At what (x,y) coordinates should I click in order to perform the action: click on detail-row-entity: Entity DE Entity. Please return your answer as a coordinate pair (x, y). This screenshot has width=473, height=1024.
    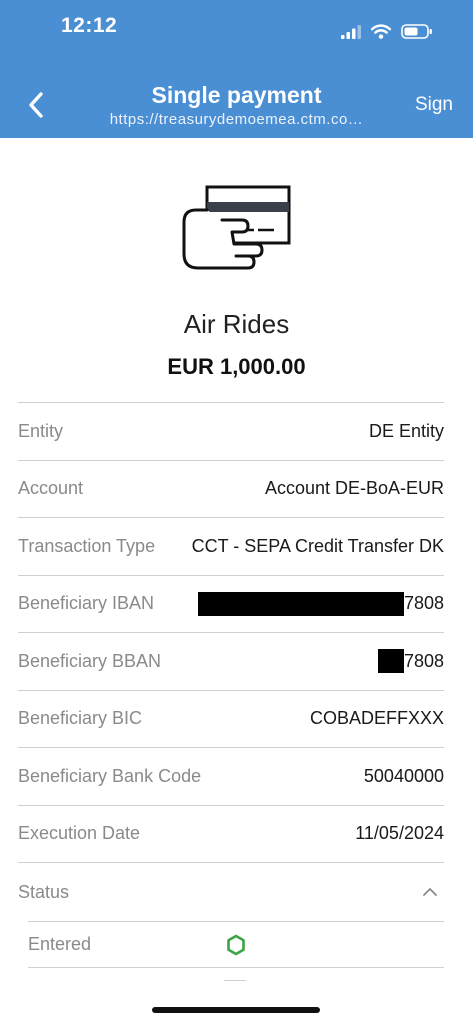
    Looking at the image, I should click on (231, 431).